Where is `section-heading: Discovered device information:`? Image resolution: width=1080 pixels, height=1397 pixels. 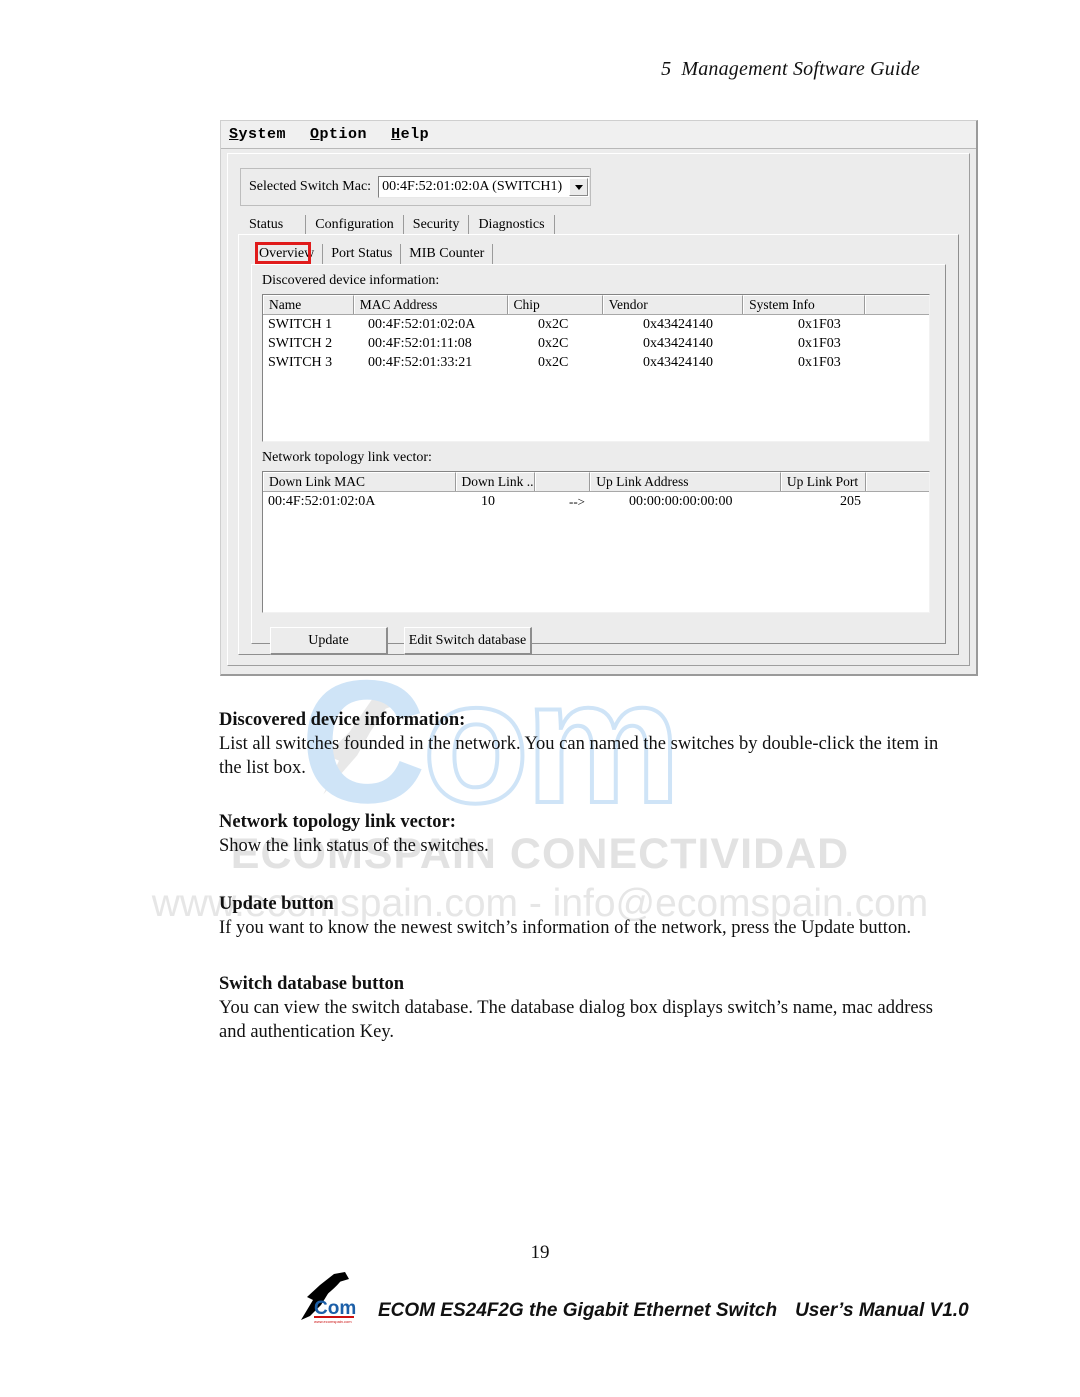
section-heading: Discovered device information: is located at coordinates (580, 720).